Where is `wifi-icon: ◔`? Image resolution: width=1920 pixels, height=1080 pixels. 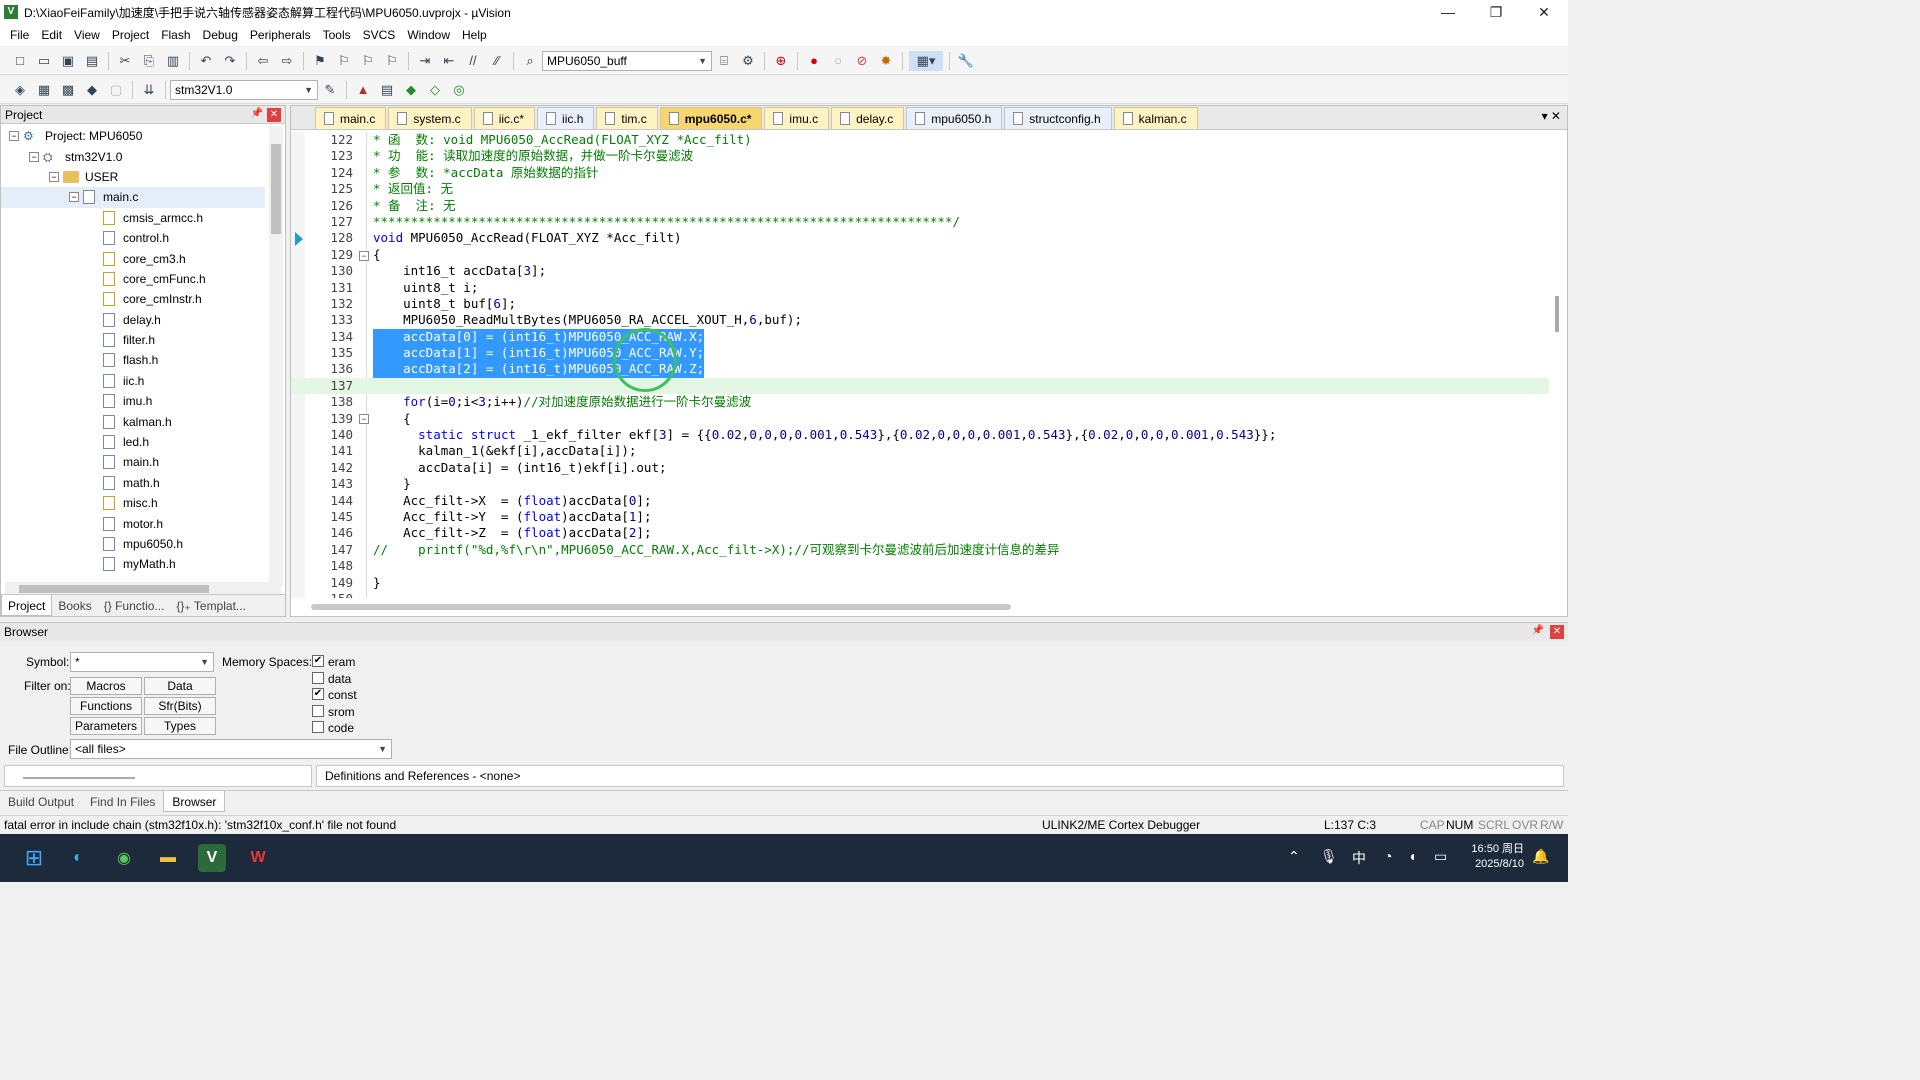 wifi-icon: ◔ is located at coordinates (1388, 856).